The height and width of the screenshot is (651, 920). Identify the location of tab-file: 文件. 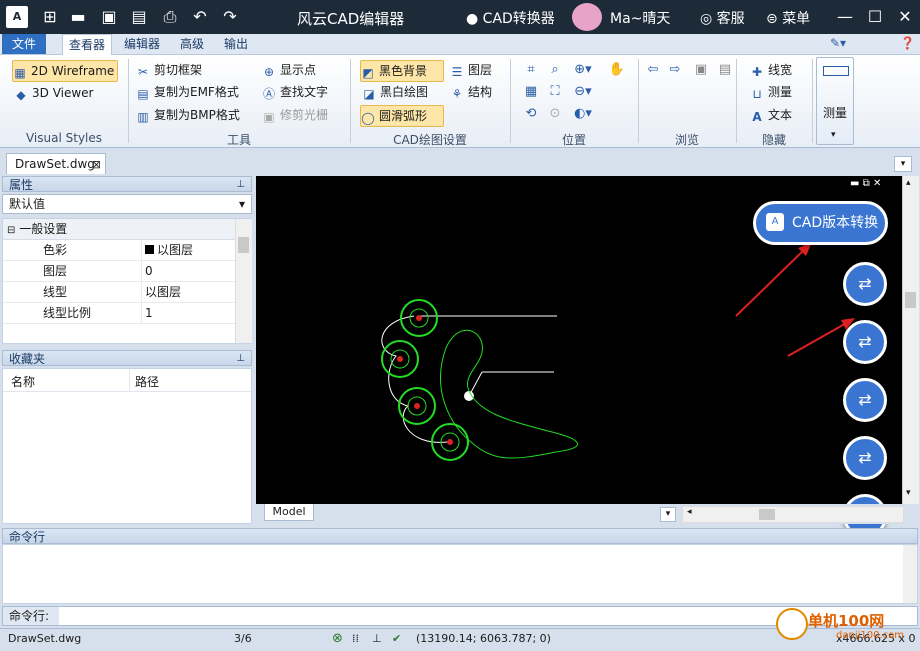
(24, 44).